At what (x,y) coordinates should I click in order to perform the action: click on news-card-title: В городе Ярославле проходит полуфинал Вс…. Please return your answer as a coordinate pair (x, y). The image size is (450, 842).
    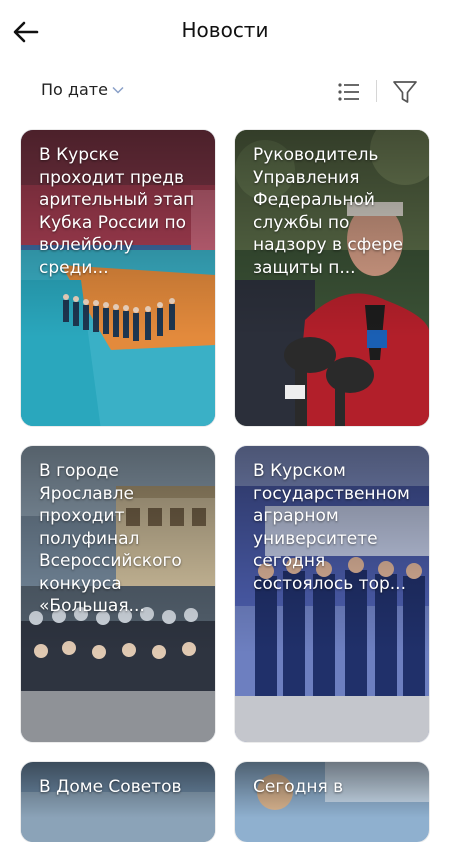
    Looking at the image, I should click on (110, 538).